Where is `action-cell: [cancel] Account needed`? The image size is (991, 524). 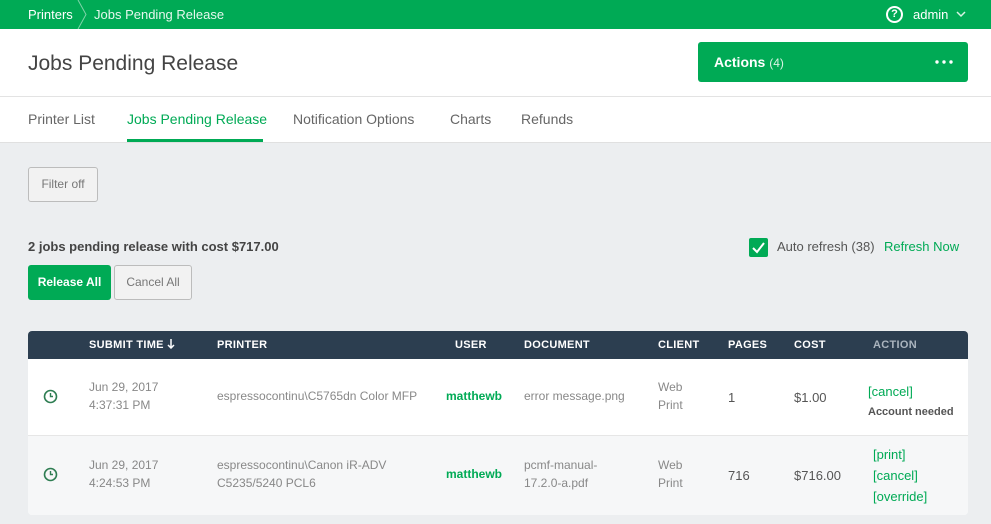
action-cell: [cancel] Account needed is located at coordinates (911, 401).